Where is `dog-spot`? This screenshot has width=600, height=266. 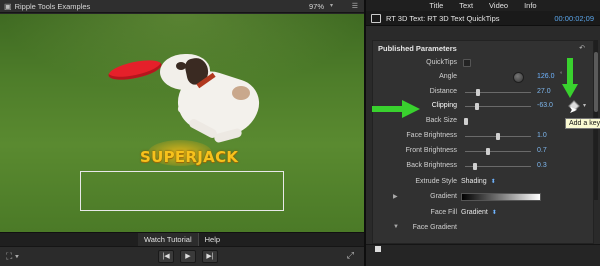 dog-spot is located at coordinates (241, 93).